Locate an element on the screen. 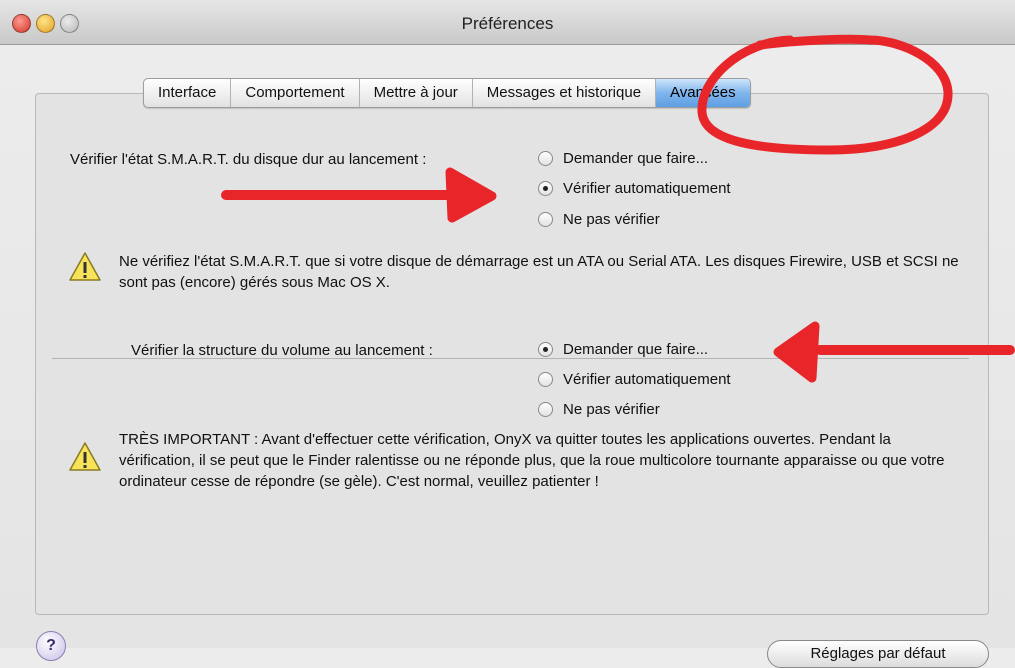 The width and height of the screenshot is (1015, 668). tab-interface: Interface is located at coordinates (188, 93).